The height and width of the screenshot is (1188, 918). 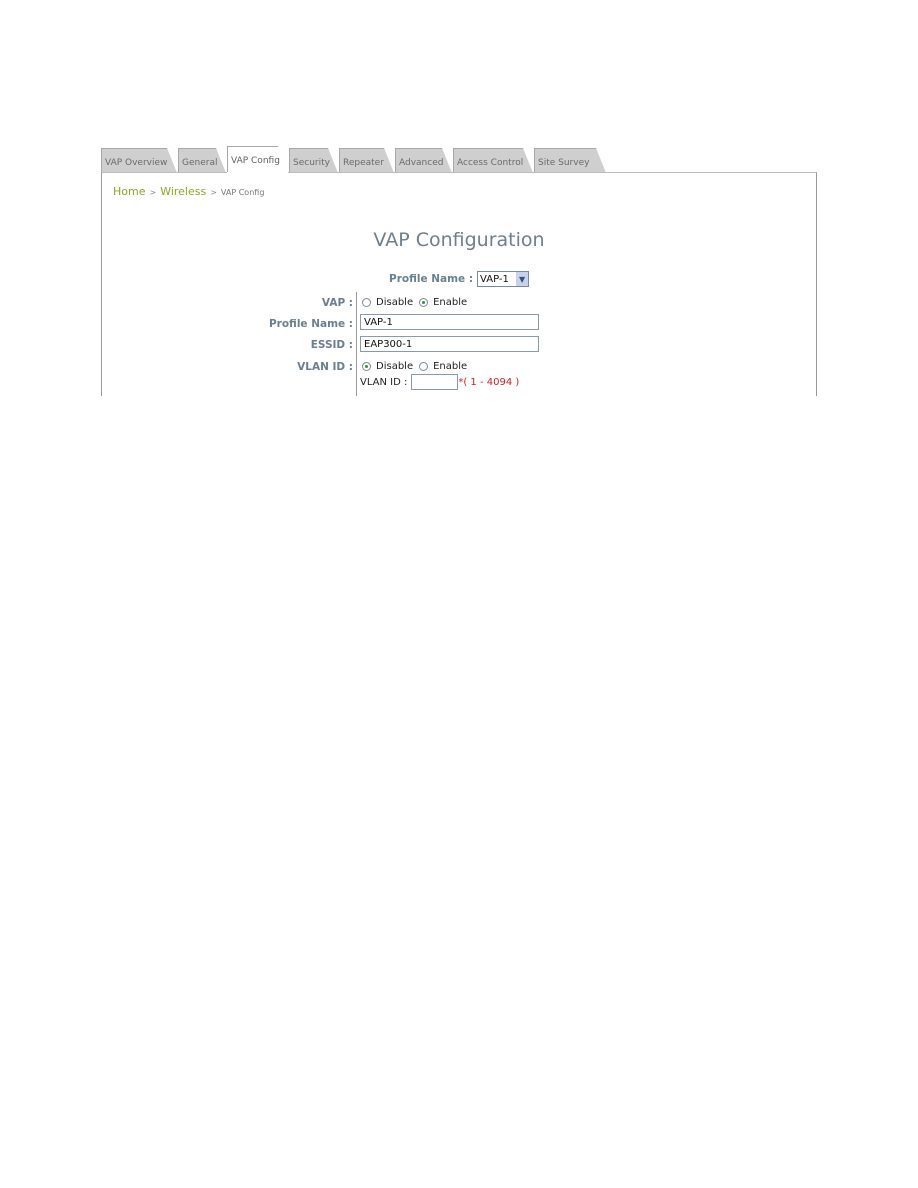 I want to click on vap-label: VAP :, so click(x=337, y=303).